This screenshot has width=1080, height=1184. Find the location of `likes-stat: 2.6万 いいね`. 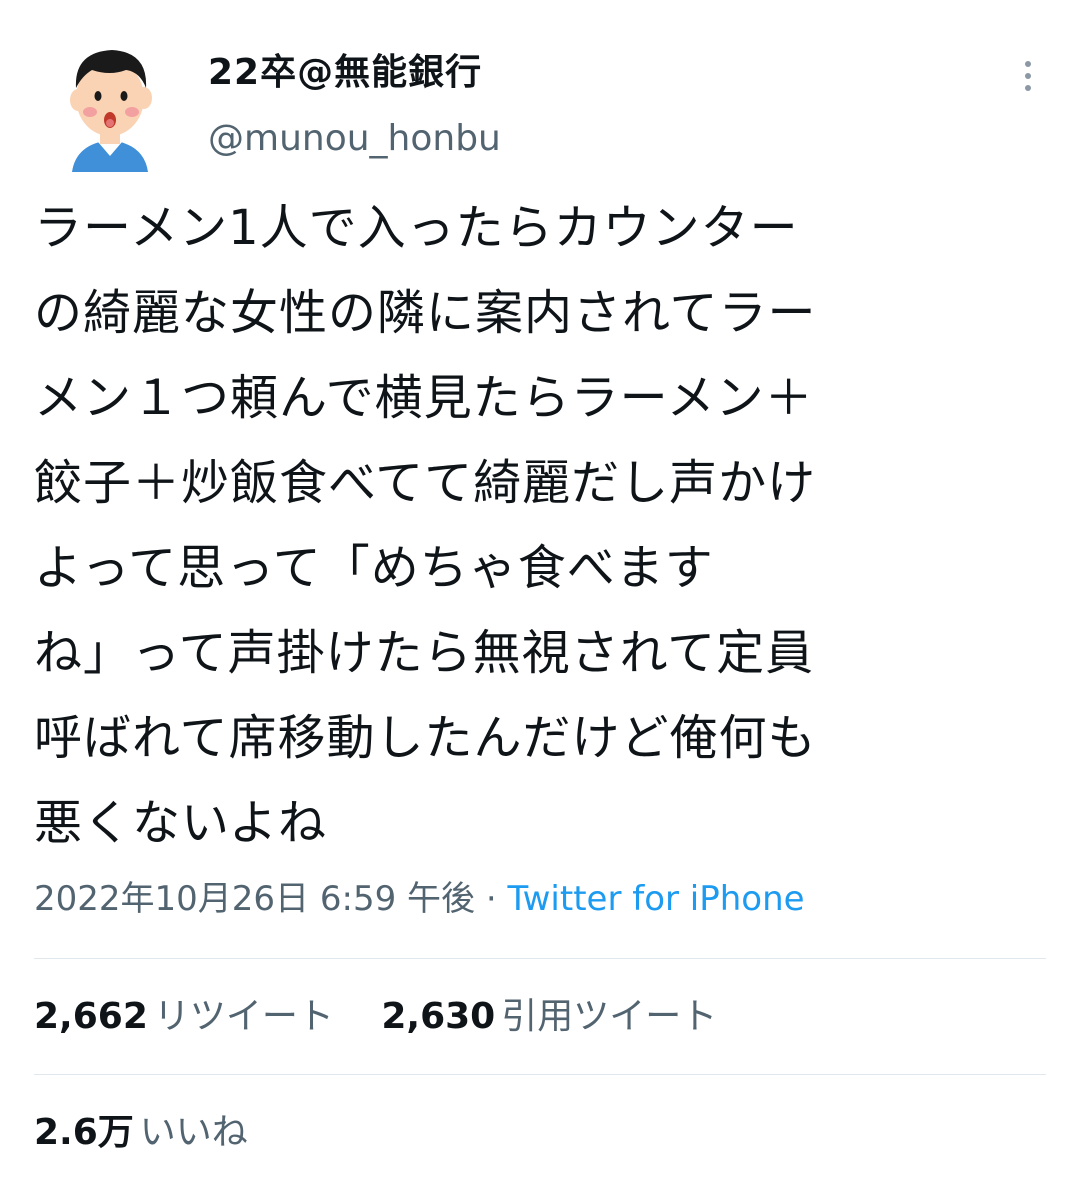

likes-stat: 2.6万 いいね is located at coordinates (141, 1133).